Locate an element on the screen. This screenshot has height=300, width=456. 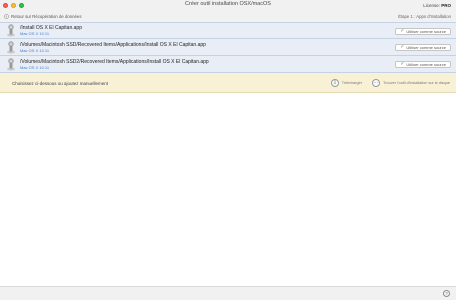
license-label: License: is located at coordinates (431, 5).